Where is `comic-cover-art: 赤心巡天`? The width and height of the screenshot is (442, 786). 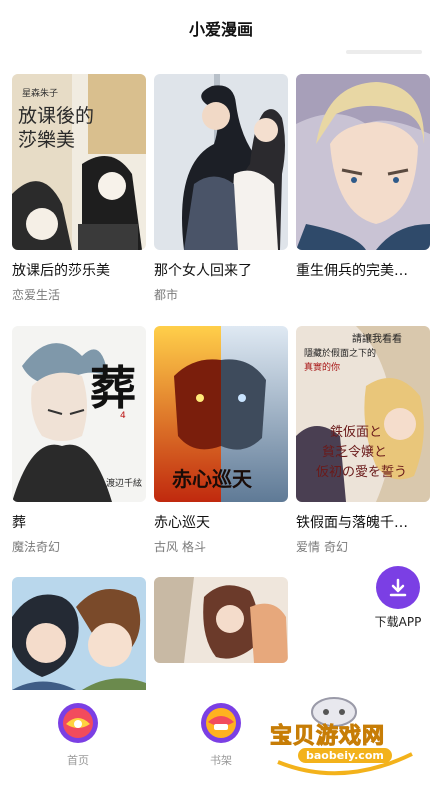 comic-cover-art: 赤心巡天 is located at coordinates (221, 414).